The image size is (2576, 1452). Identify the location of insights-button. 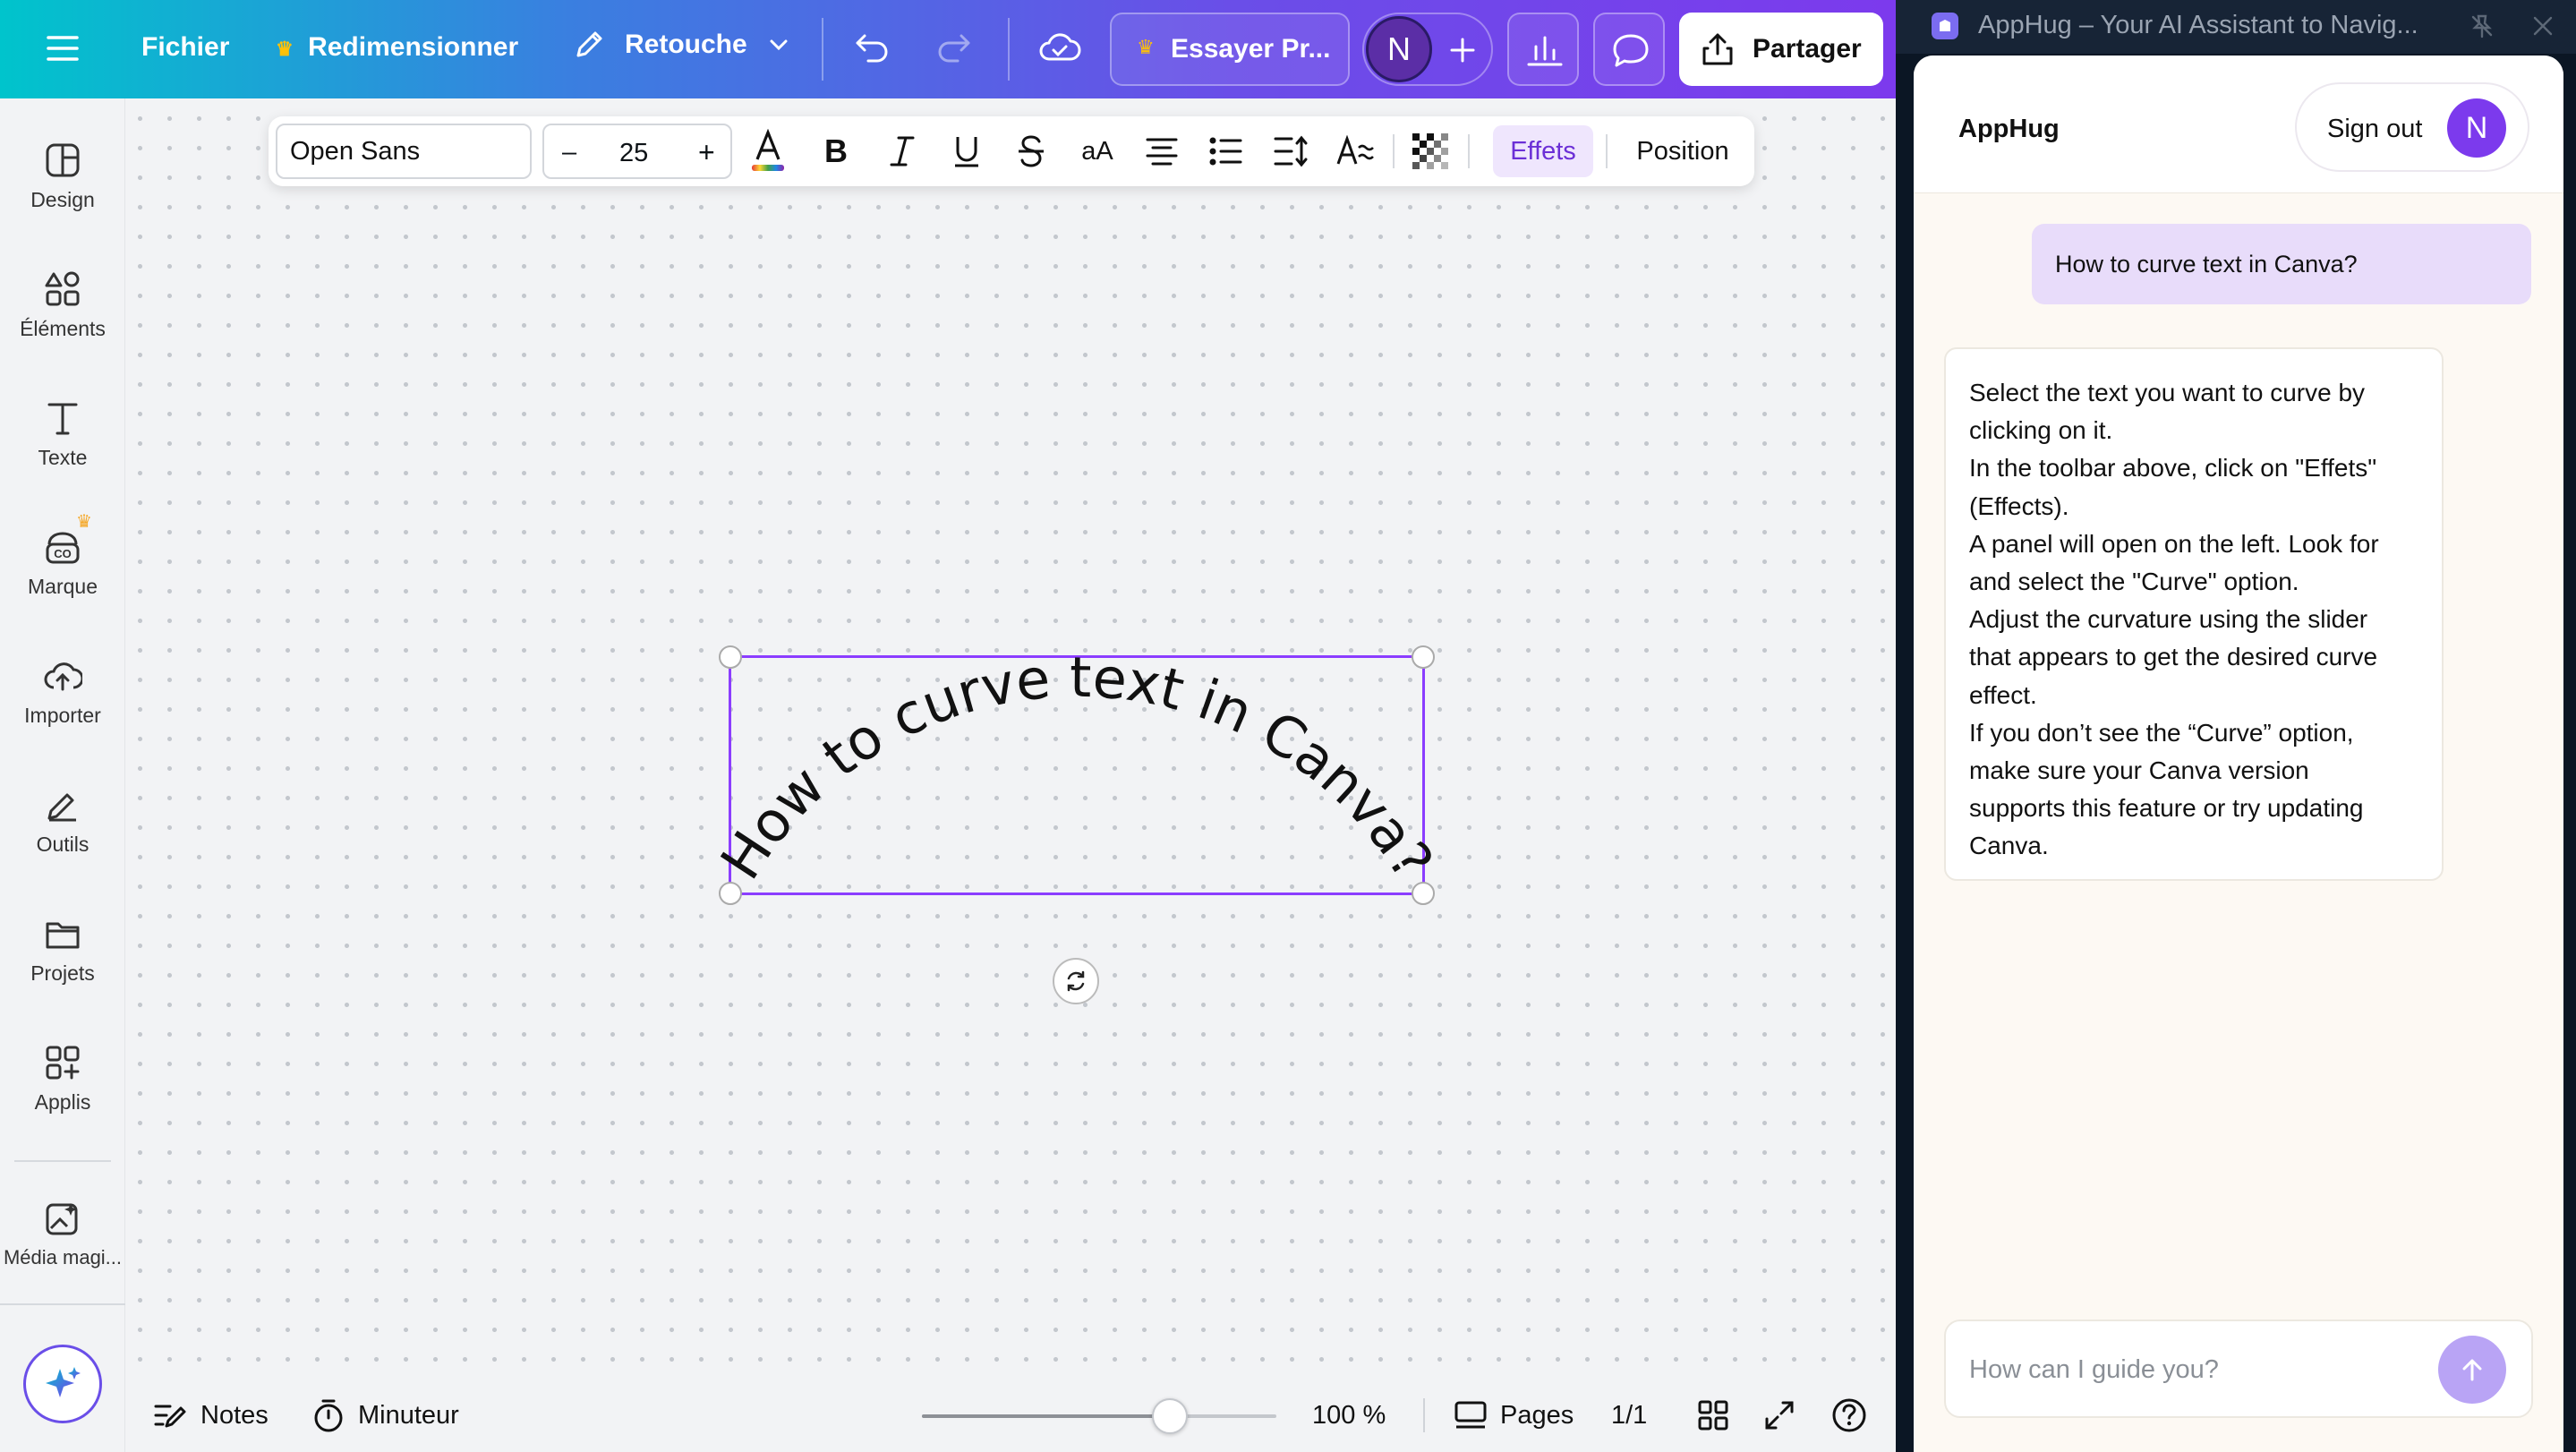
(1543, 49).